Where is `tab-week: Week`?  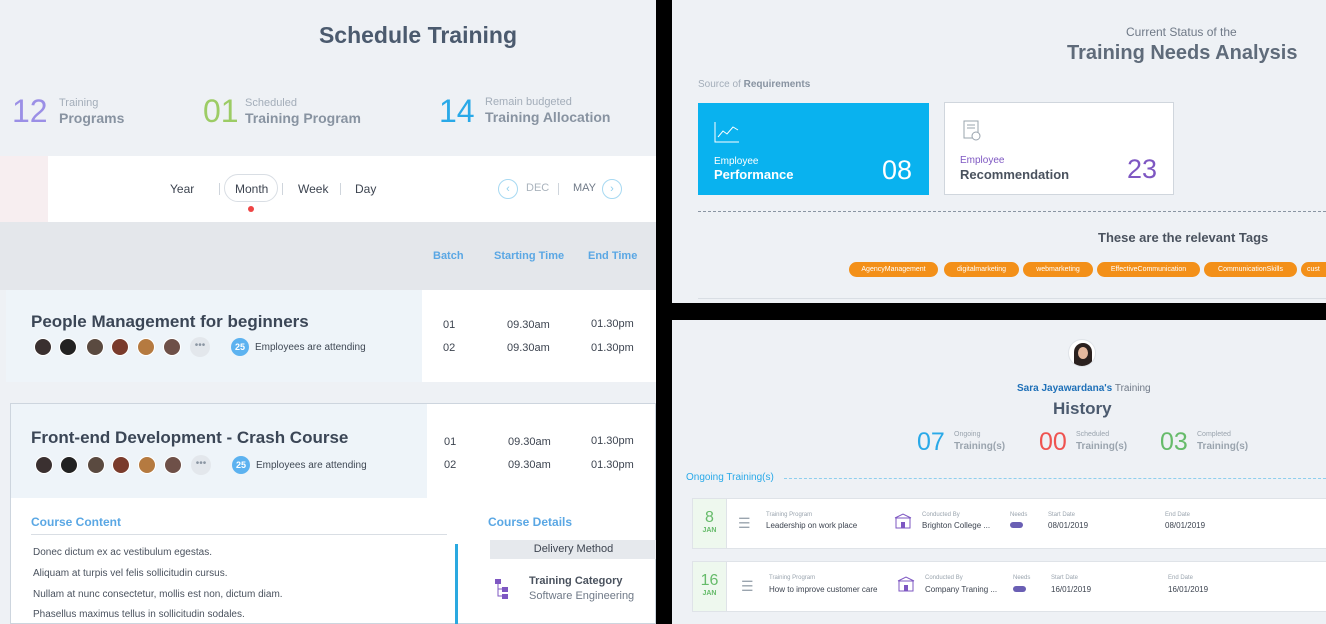 tab-week: Week is located at coordinates (313, 189).